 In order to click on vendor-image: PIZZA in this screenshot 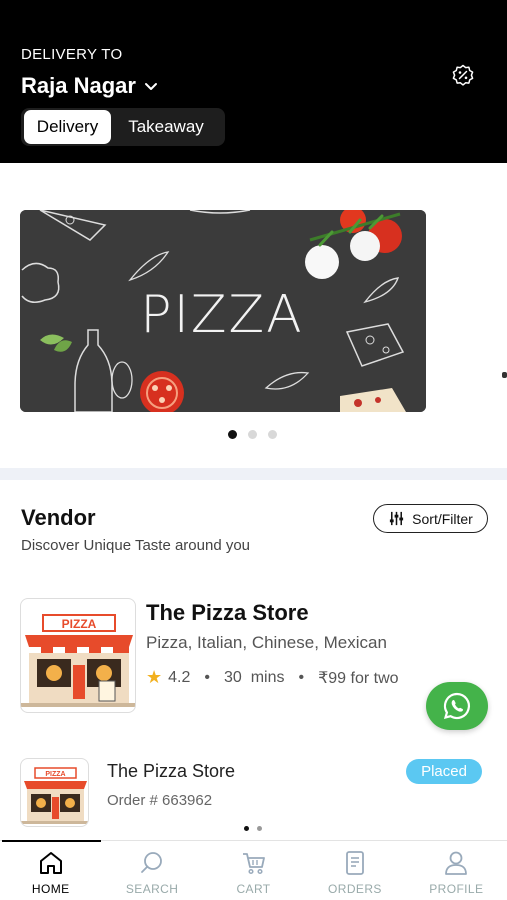, I will do `click(78, 655)`.